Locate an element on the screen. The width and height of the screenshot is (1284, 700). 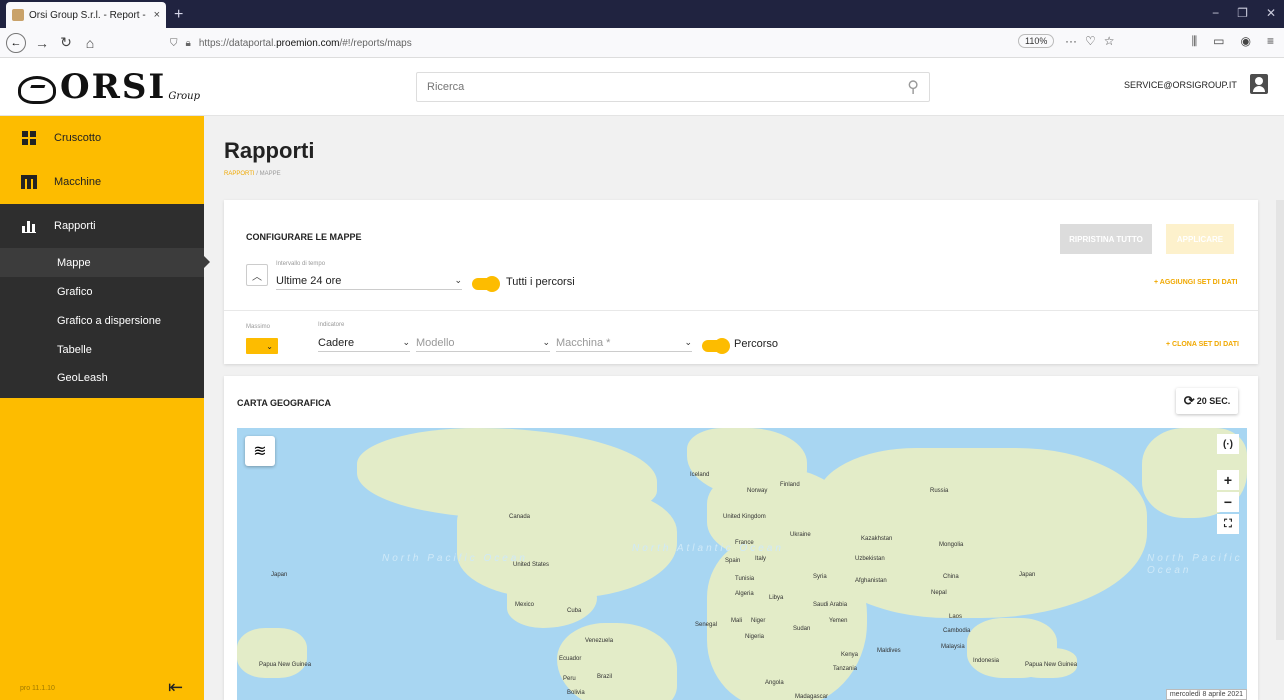
map-label: Nepal is located at coordinates (939, 593).